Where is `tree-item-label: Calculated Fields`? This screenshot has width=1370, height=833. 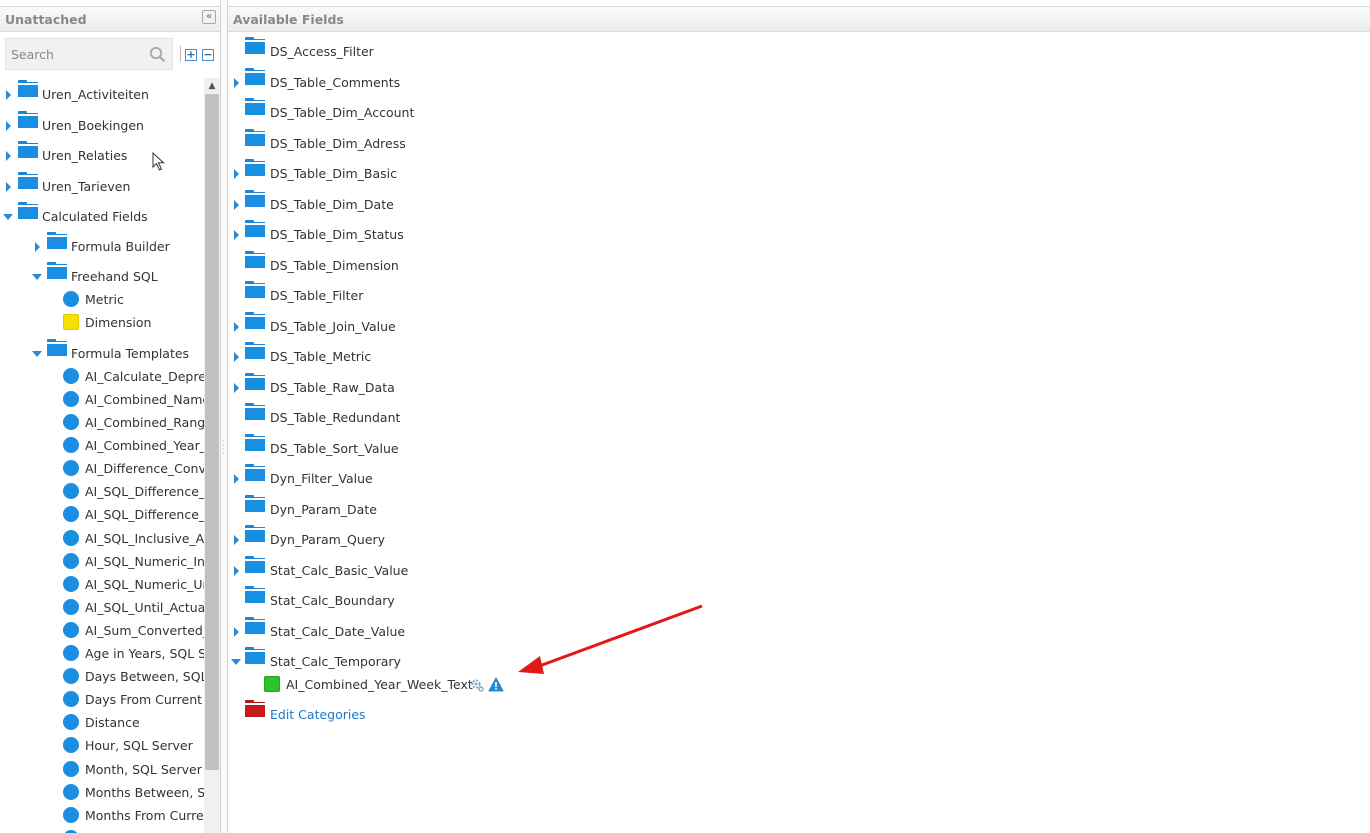 tree-item-label: Calculated Fields is located at coordinates (95, 216).